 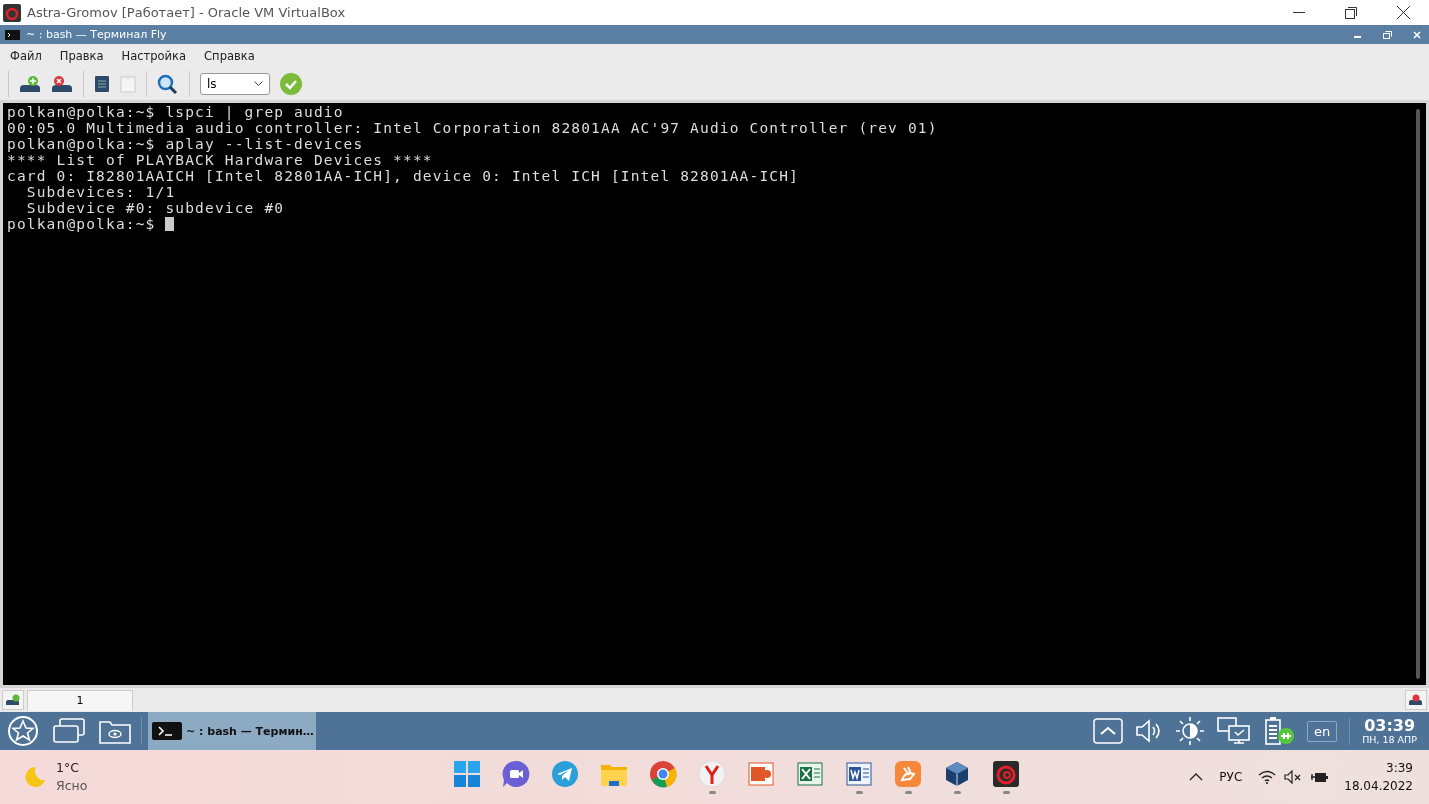 What do you see at coordinates (115, 731) in the screenshot?
I see `folder-eye-icon` at bounding box center [115, 731].